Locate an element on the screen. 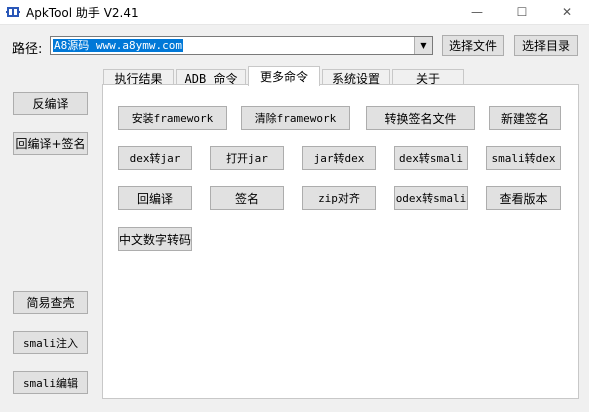 The width and height of the screenshot is (589, 412). path-label: 路径: is located at coordinates (27, 49).